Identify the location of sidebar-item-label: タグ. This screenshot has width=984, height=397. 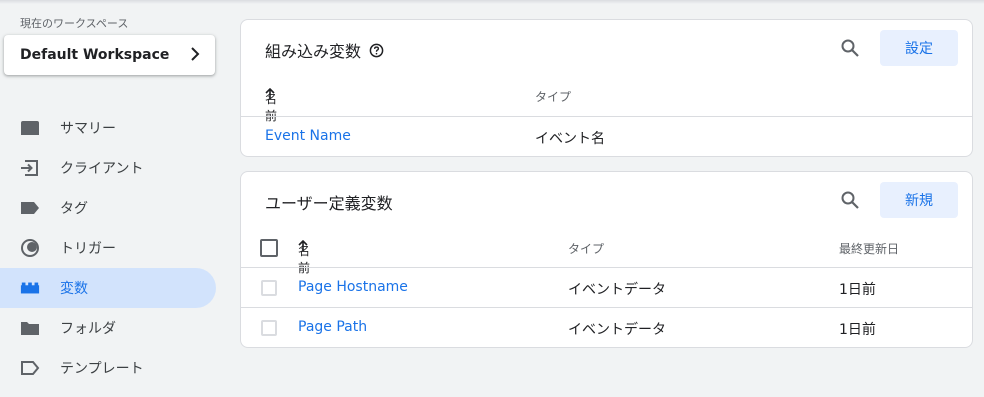
(74, 209).